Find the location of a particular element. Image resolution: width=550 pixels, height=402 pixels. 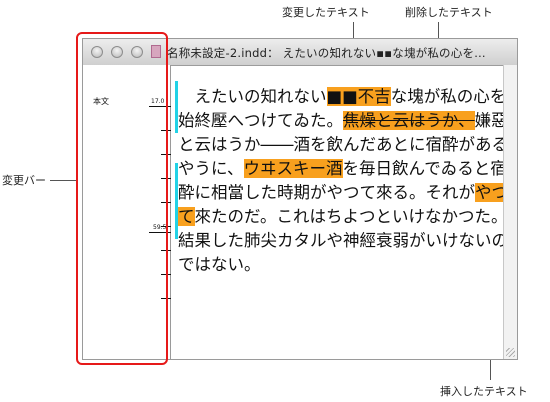

text-run: 始終壓へつけてゐた。 is located at coordinates (260, 120).